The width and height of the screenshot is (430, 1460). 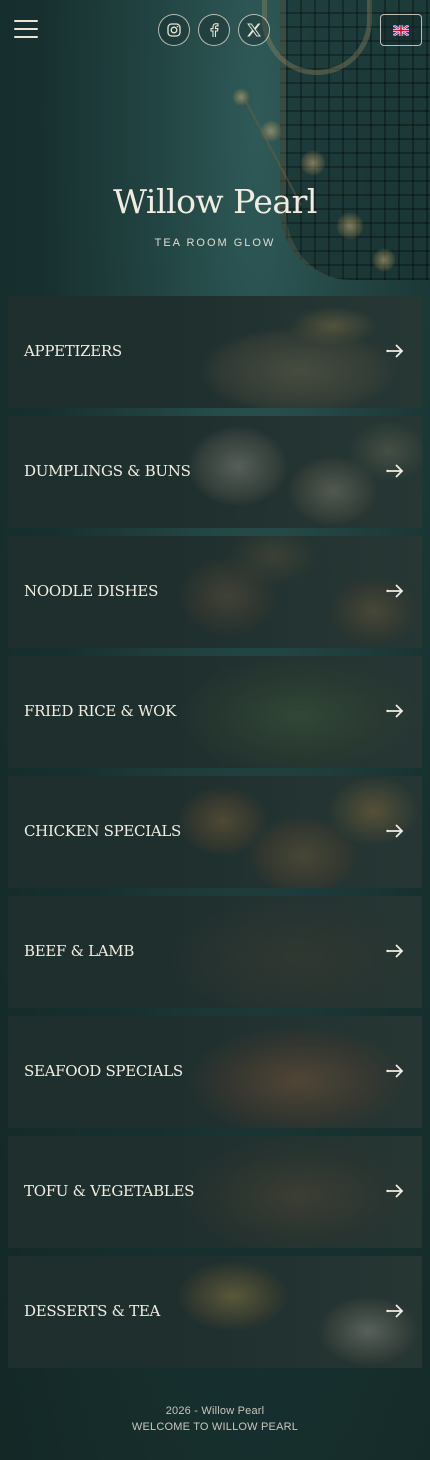 What do you see at coordinates (79, 951) in the screenshot?
I see `category-label: BEEF & LAMB` at bounding box center [79, 951].